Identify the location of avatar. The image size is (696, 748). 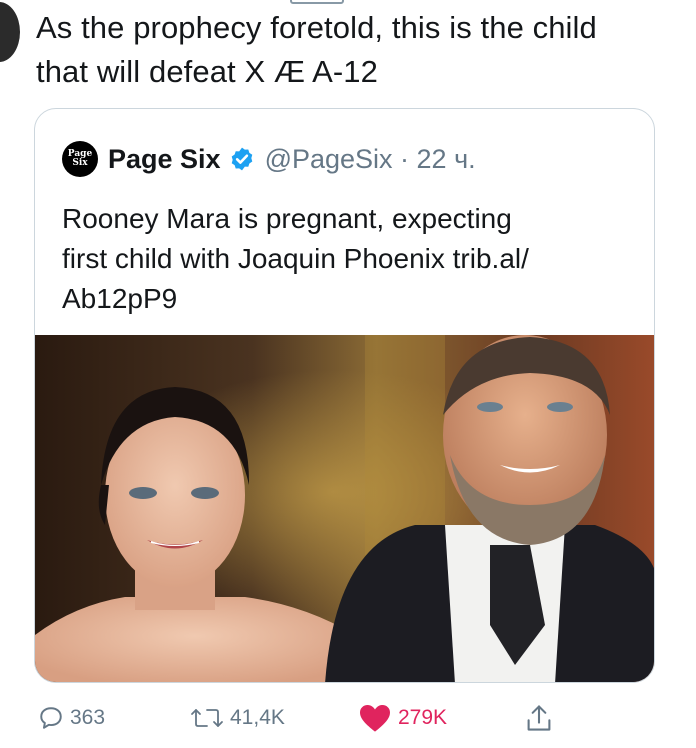
(10, 32).